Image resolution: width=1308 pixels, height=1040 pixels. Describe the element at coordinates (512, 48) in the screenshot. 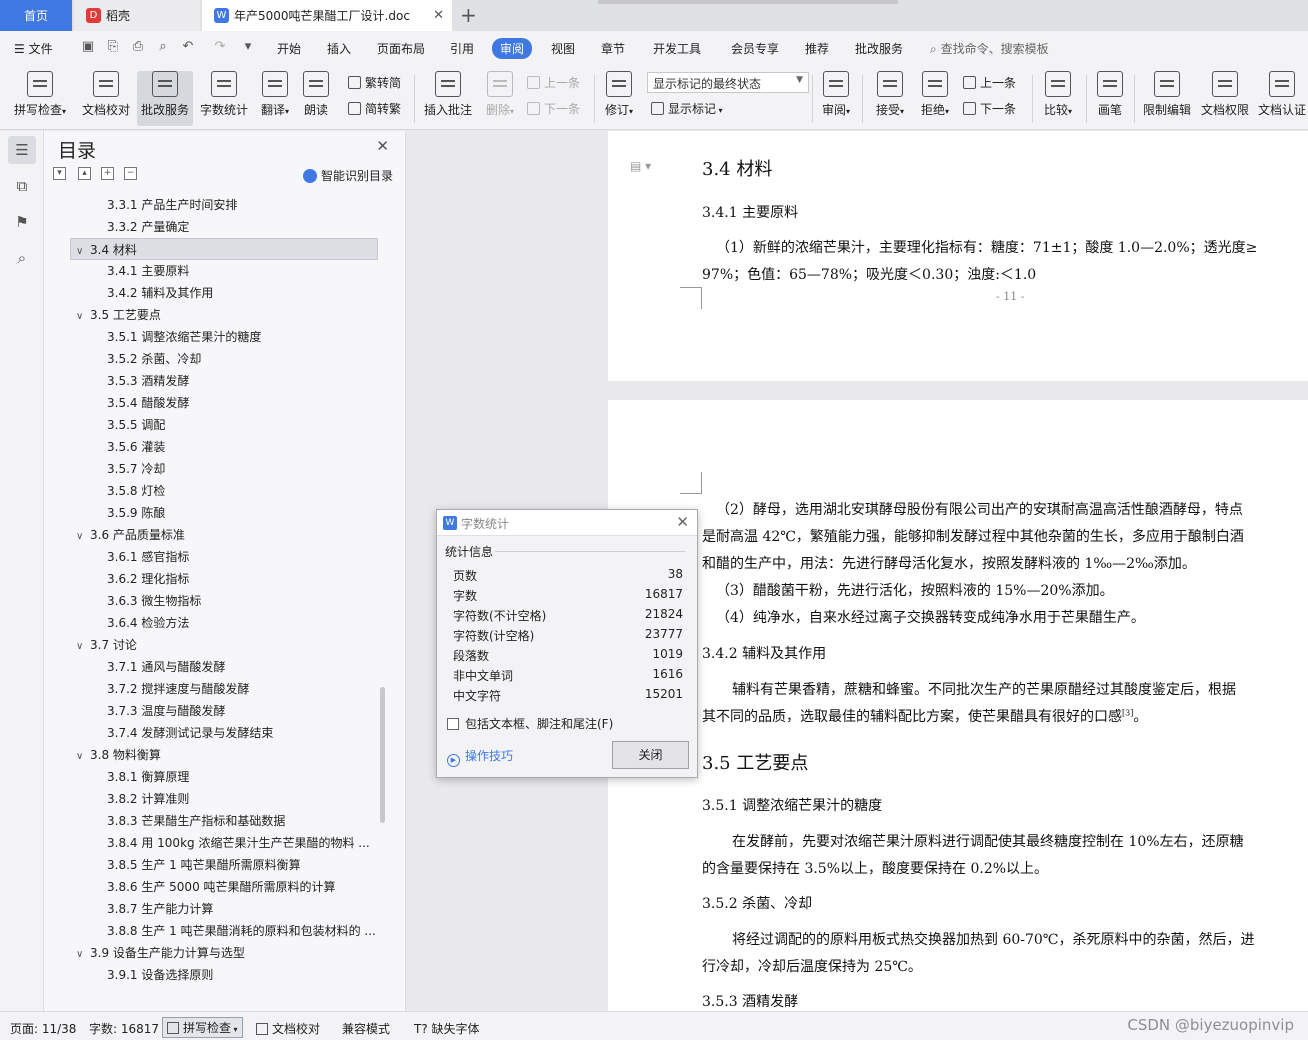

I see `menu-review: 审阅` at that location.